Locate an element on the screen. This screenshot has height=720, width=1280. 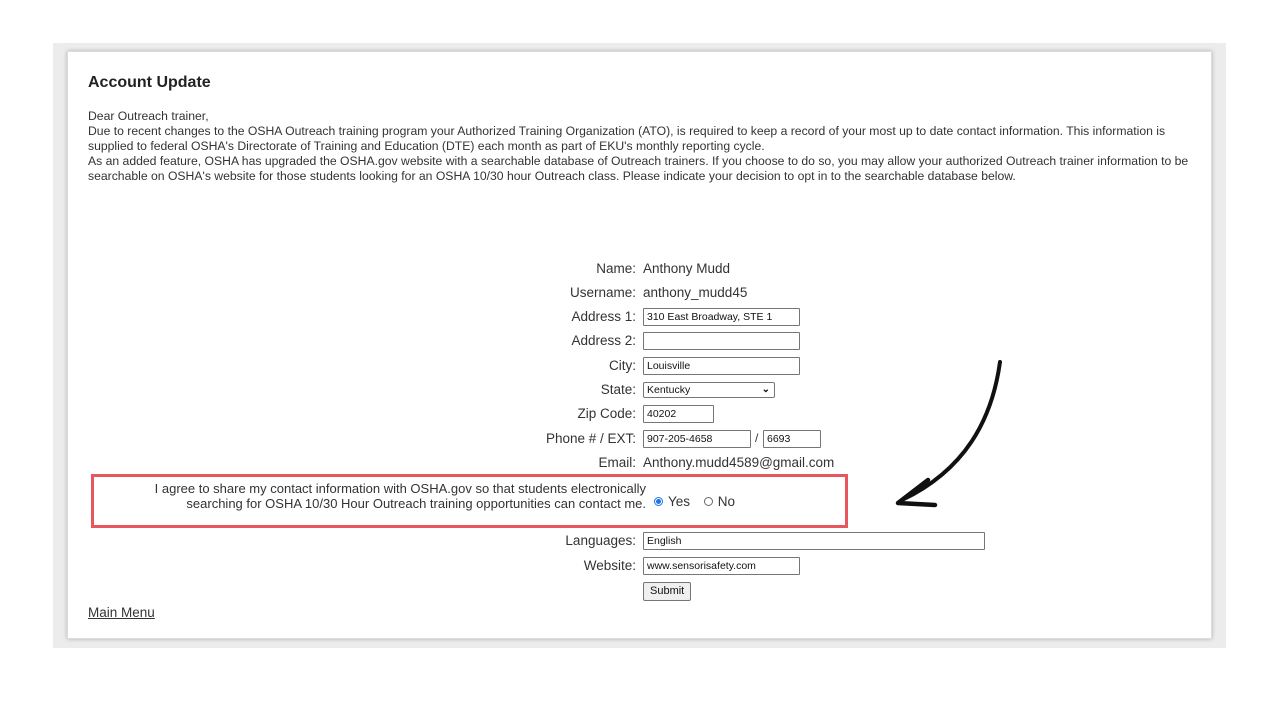
languages-row: Languages: is located at coordinates (639, 542).